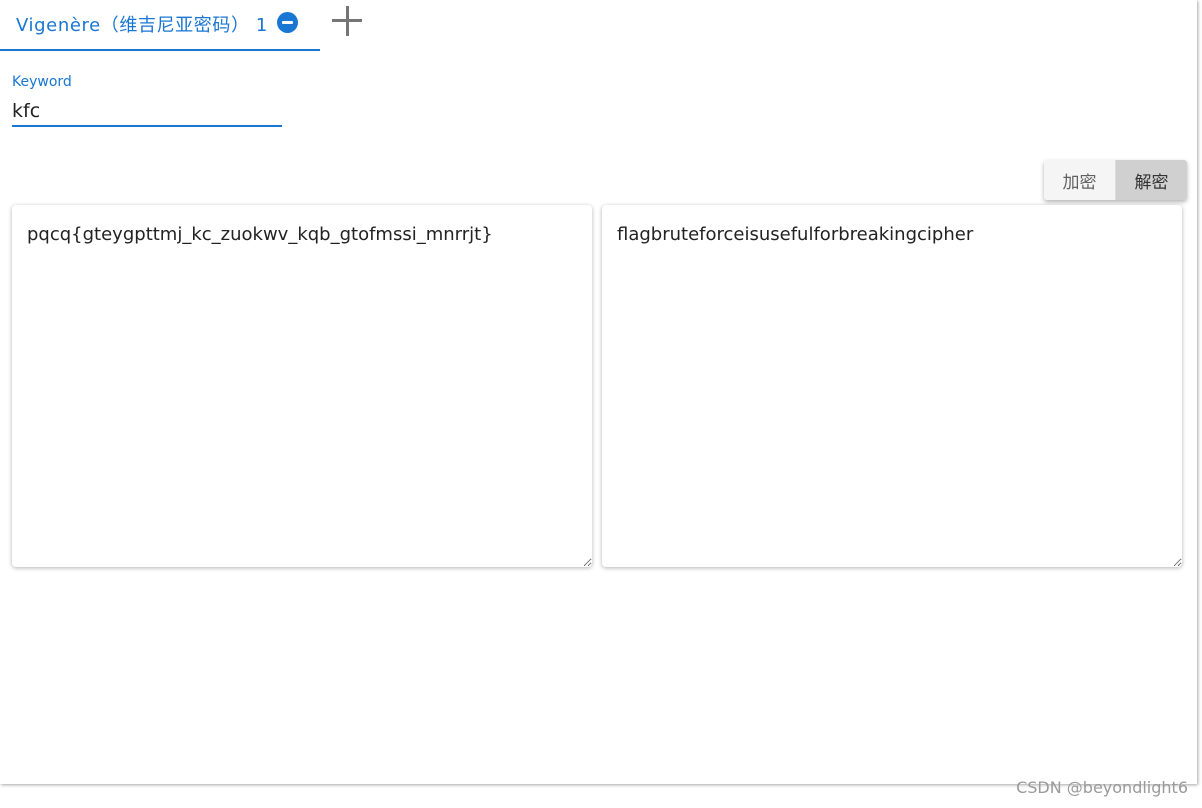  I want to click on encrypt-button: 加密, so click(1079, 180).